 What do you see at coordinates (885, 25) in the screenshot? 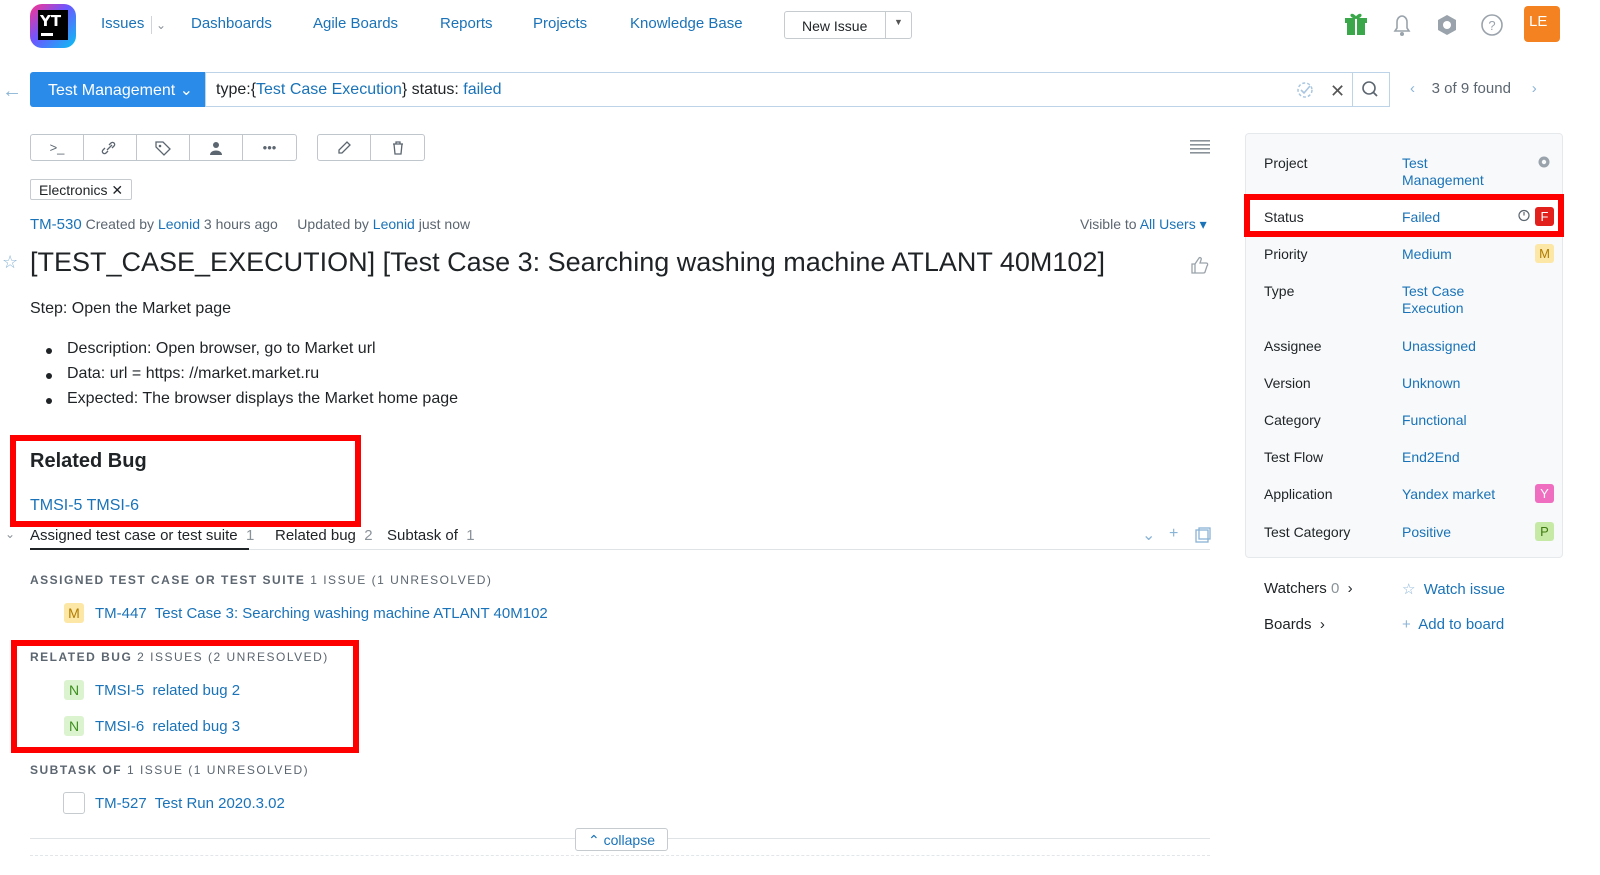
I see `new-issue-divider` at bounding box center [885, 25].